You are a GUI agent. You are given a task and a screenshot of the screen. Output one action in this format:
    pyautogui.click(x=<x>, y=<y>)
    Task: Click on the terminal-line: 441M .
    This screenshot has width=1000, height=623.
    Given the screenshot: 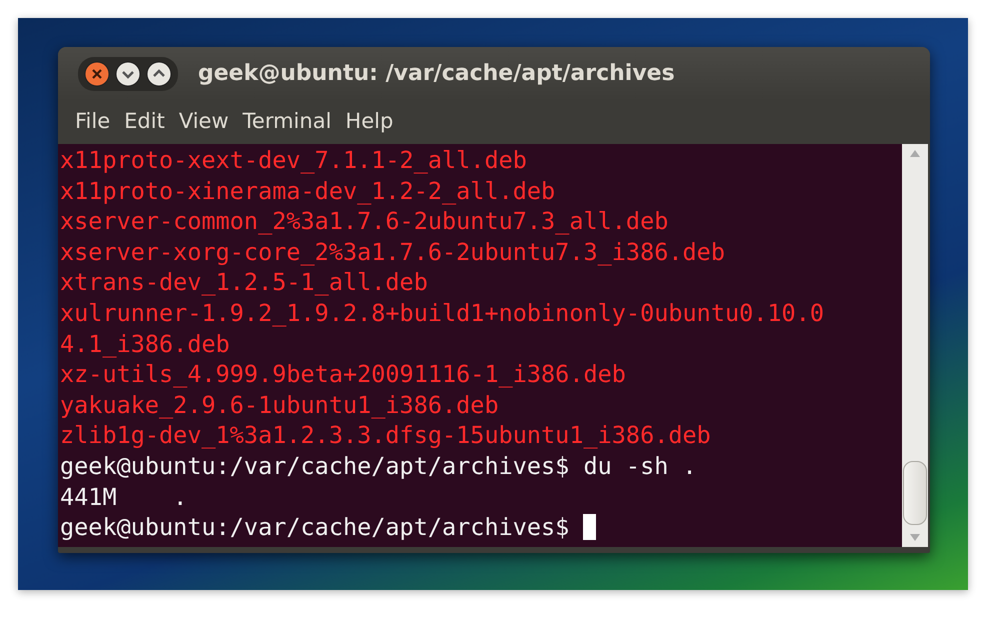 What is the action you would take?
    pyautogui.click(x=124, y=497)
    